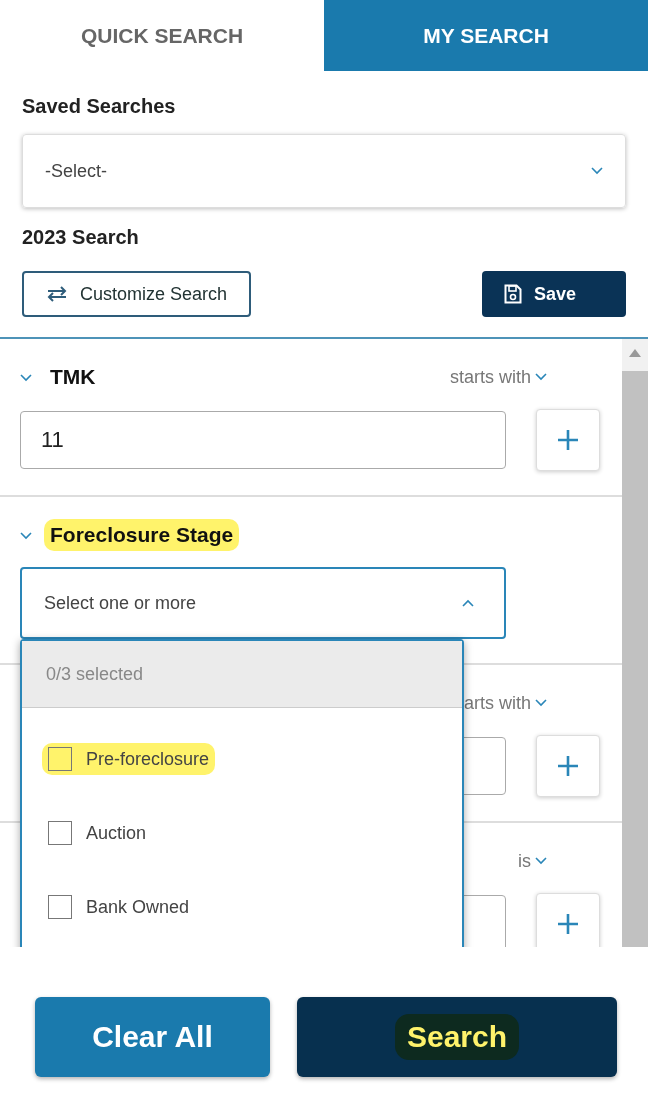  Describe the element at coordinates (99, 106) in the screenshot. I see `section-label: Saved Searches` at that location.